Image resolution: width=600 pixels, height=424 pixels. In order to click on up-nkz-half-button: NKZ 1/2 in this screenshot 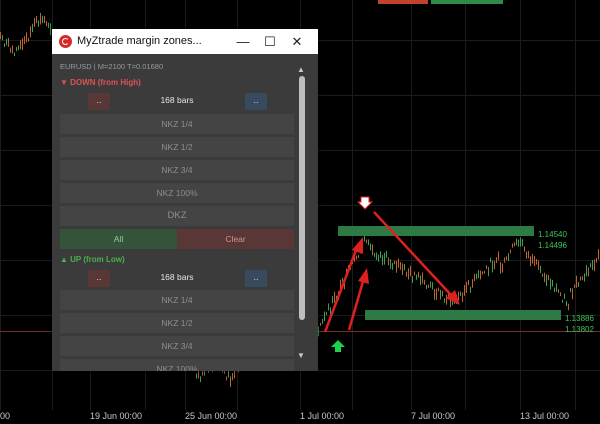, I will do `click(177, 323)`.